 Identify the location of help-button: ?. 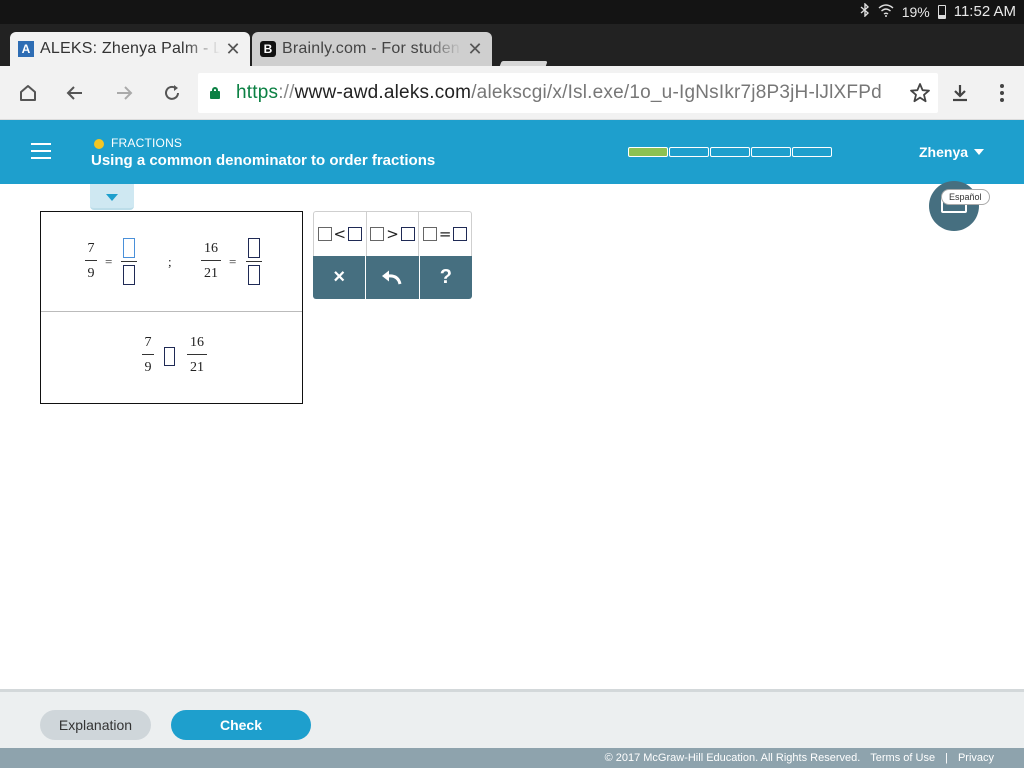
(445, 277).